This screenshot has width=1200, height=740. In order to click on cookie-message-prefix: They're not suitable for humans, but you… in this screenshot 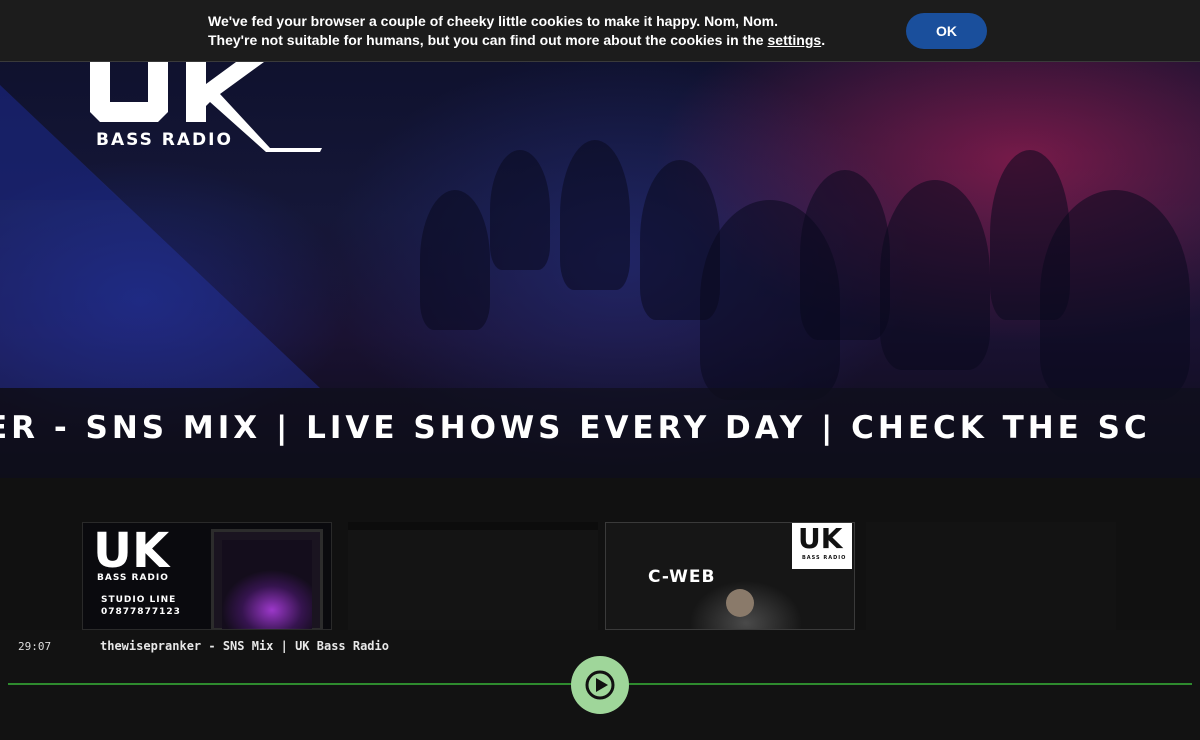, I will do `click(488, 40)`.